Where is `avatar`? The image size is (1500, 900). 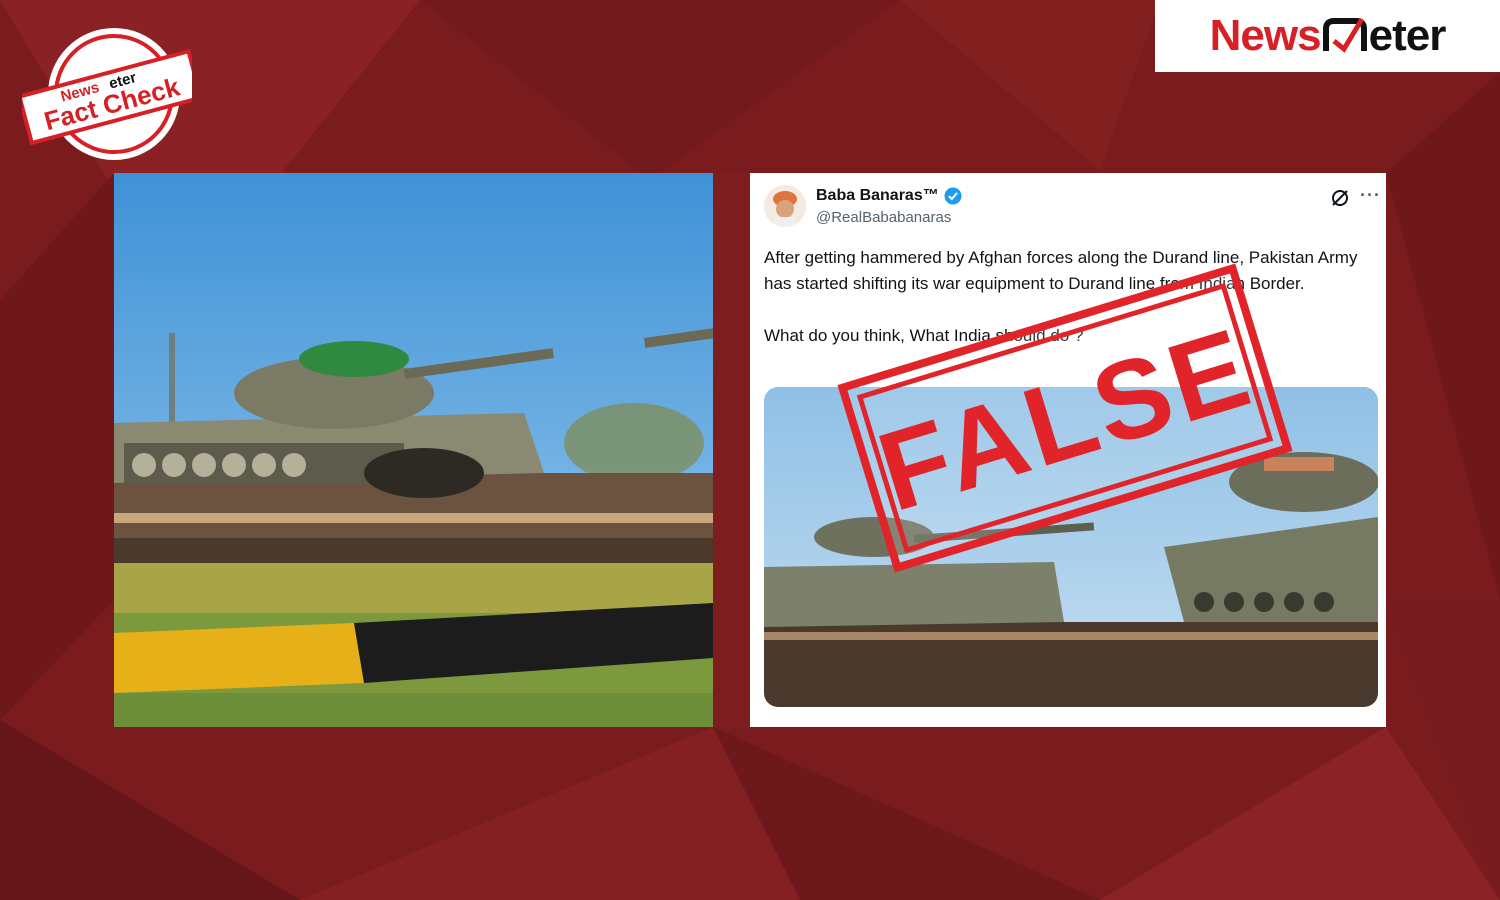 avatar is located at coordinates (785, 206).